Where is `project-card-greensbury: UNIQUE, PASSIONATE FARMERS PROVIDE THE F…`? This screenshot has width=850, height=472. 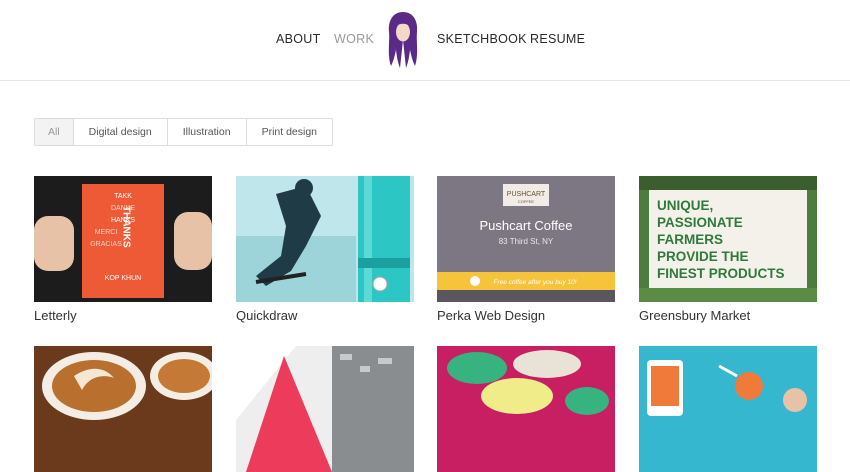
project-card-greensbury: UNIQUE, PASSIONATE FARMERS PROVIDE THE F… is located at coordinates (728, 249).